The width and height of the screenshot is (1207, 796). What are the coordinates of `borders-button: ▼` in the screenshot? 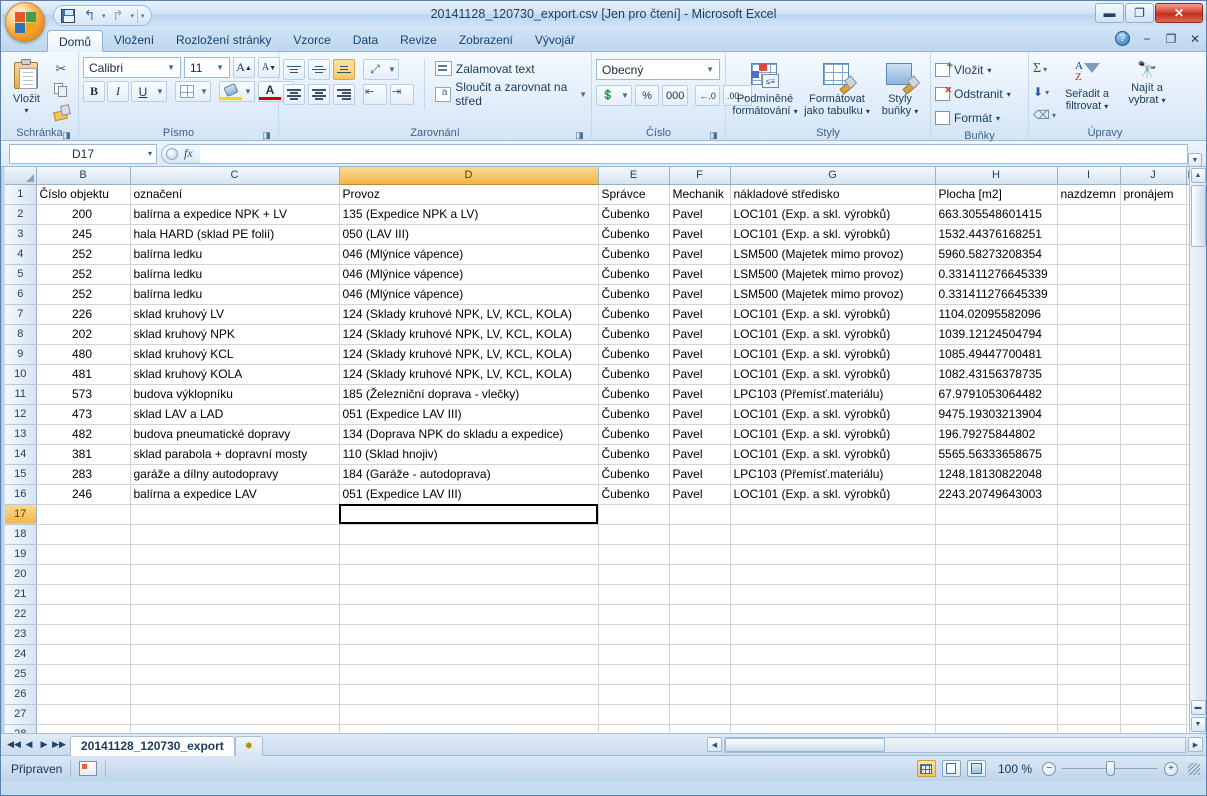 It's located at (193, 91).